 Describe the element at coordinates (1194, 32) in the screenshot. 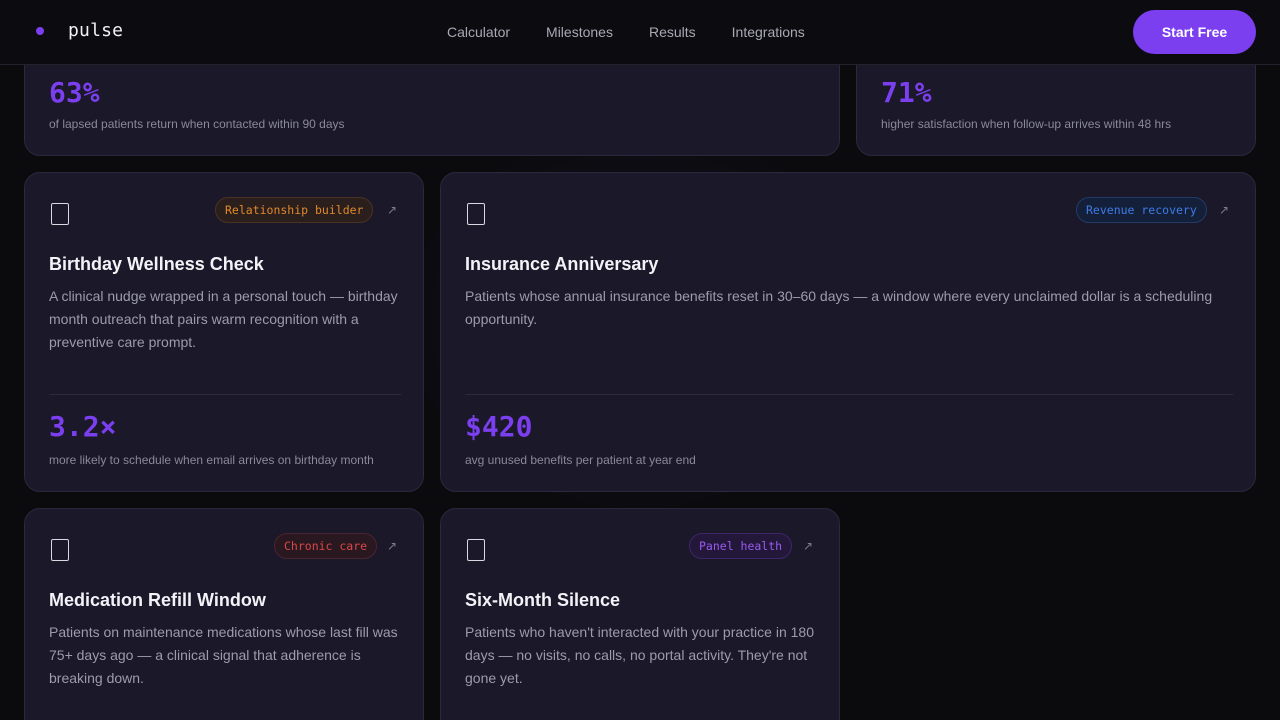

I see `start-free-button: Start Free` at that location.